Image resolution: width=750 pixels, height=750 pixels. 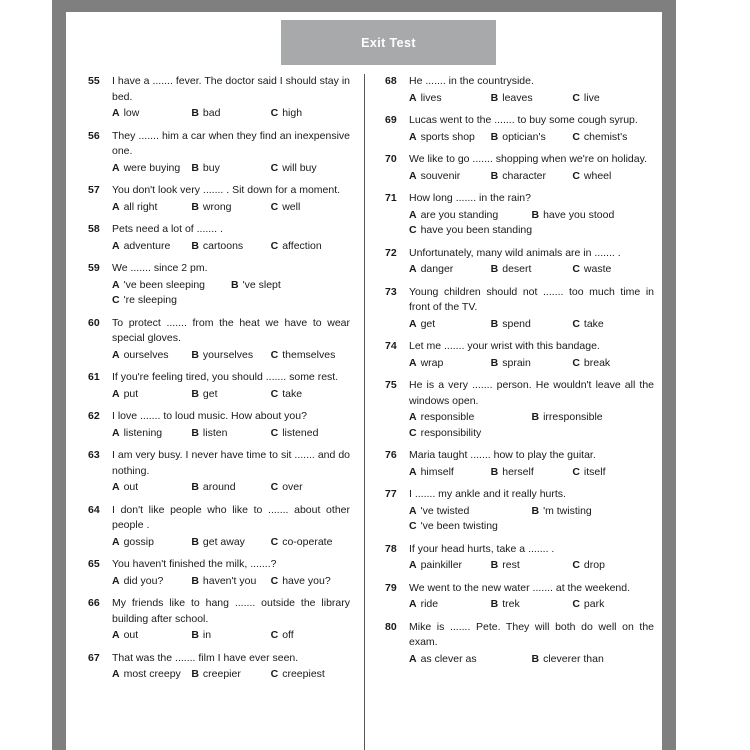 What do you see at coordinates (593, 660) in the screenshot?
I see `option-choice: Bcleverer than` at bounding box center [593, 660].